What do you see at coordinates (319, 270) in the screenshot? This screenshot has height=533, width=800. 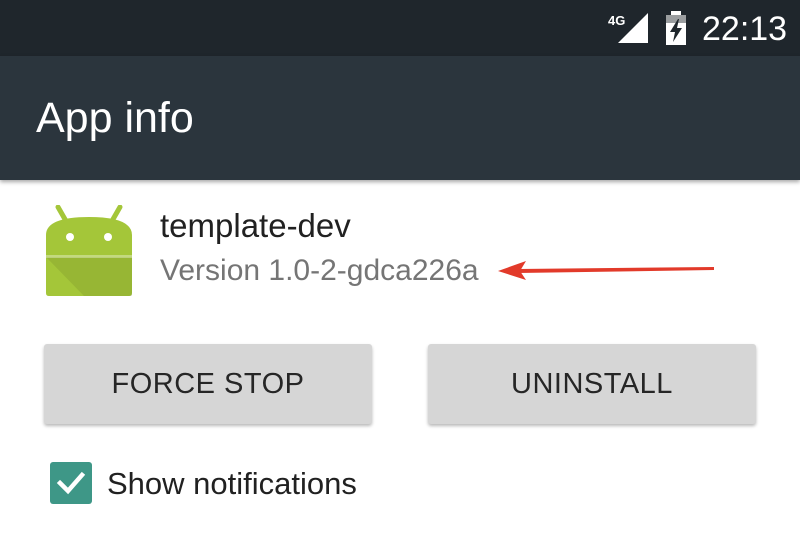 I see `app-version: Version 1.0-2-gdca226a` at bounding box center [319, 270].